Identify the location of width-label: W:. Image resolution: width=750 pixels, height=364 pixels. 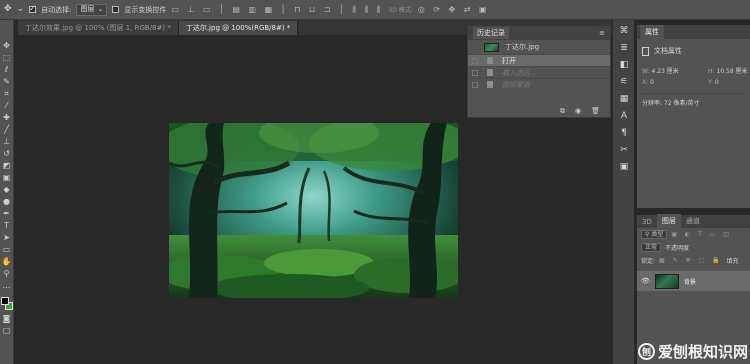
(646, 71).